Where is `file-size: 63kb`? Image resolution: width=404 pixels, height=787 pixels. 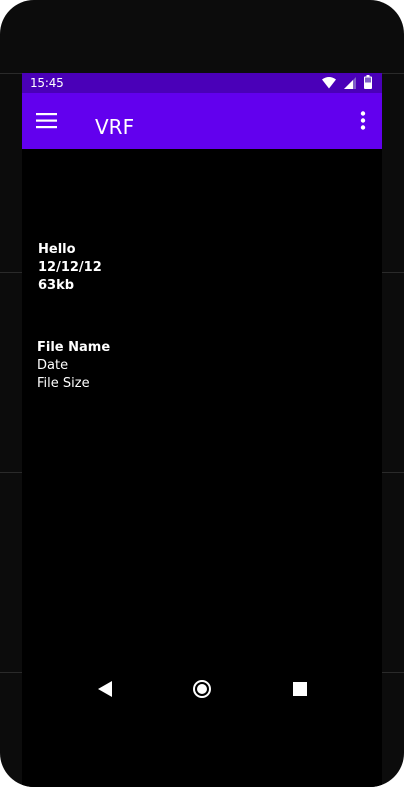
file-size: 63kb is located at coordinates (56, 285).